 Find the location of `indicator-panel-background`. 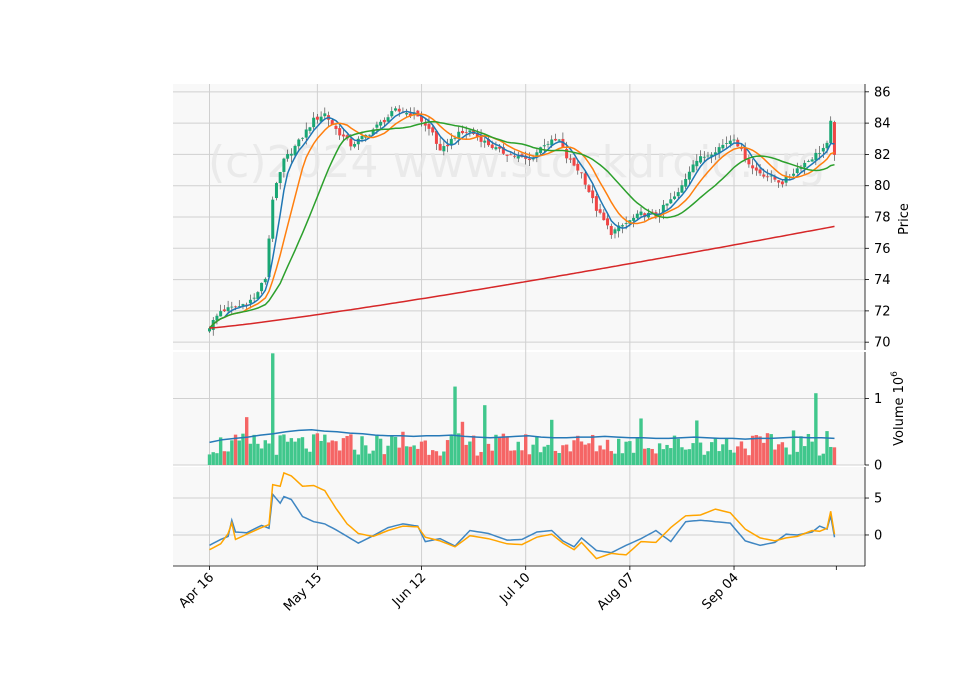

indicator-panel-background is located at coordinates (519, 516).